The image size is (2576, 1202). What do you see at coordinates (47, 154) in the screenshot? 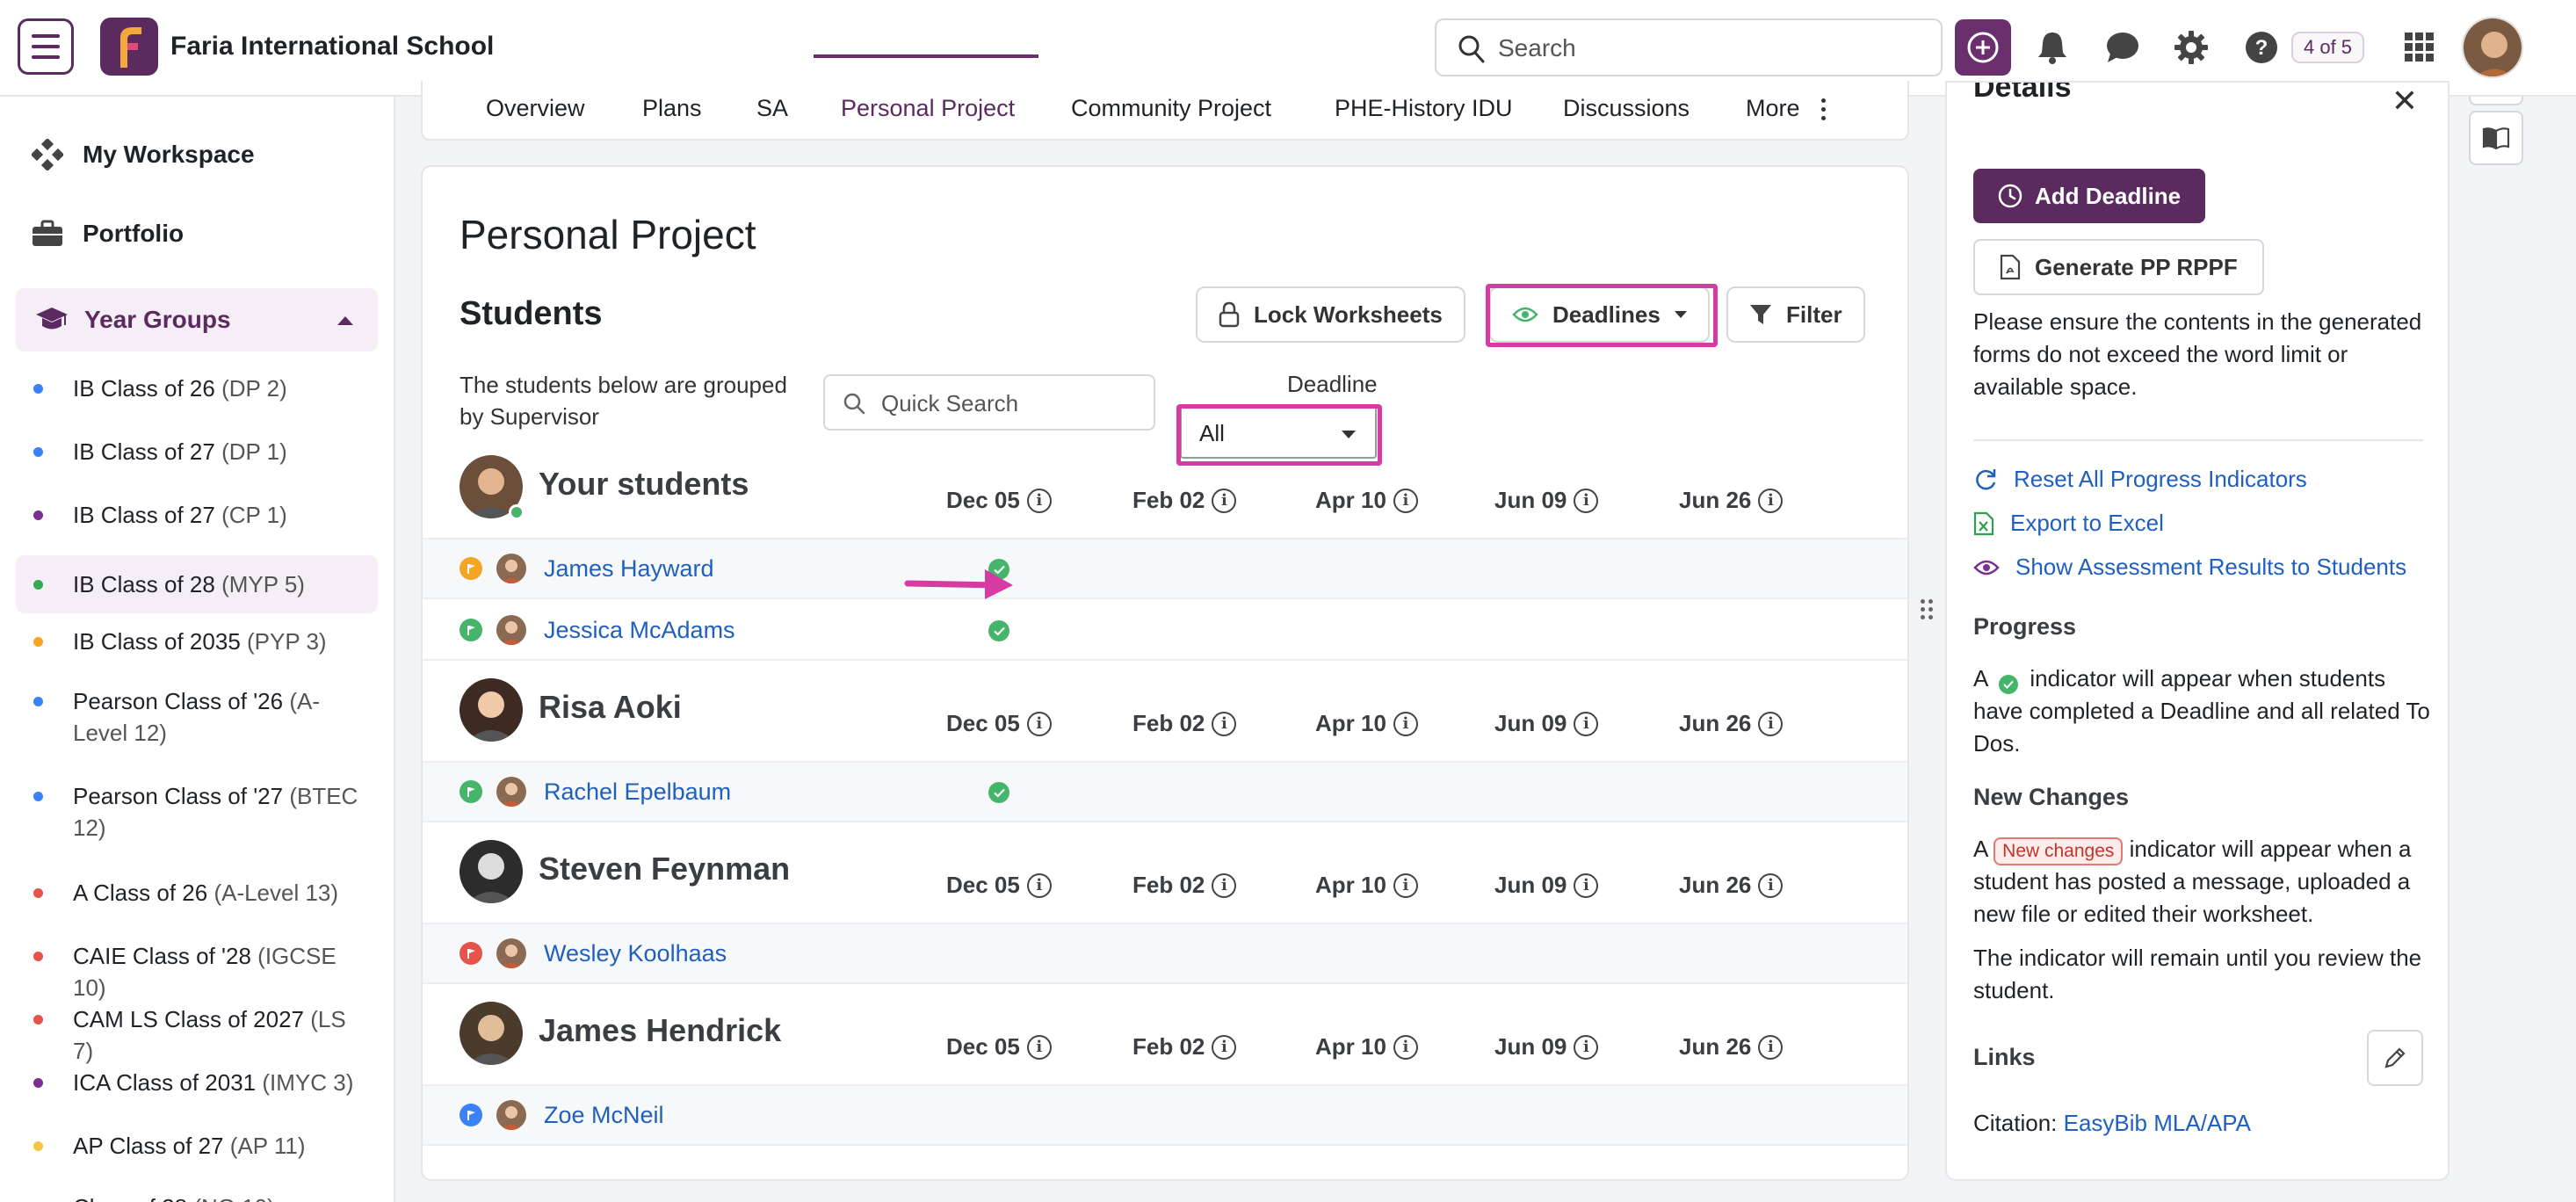
I see `workspace-icon` at bounding box center [47, 154].